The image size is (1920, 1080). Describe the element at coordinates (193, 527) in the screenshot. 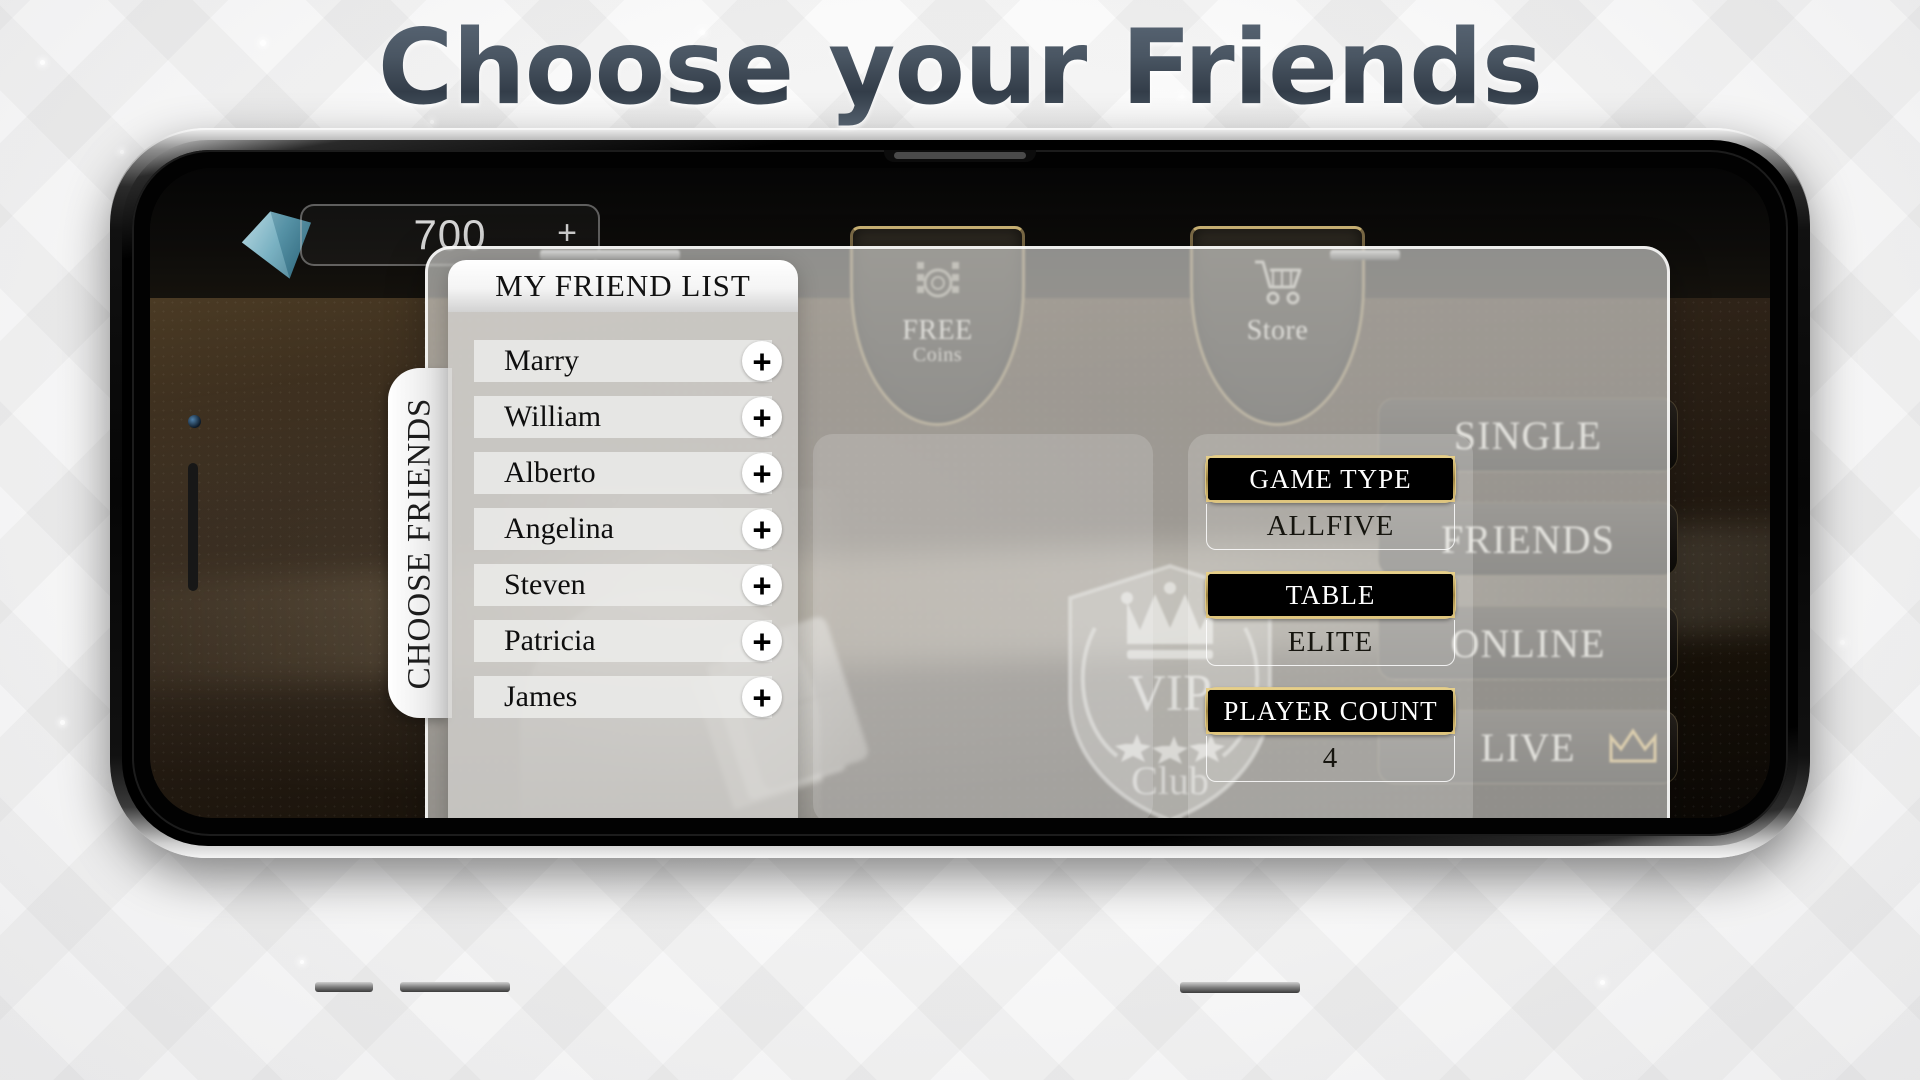

I see `earpiece-slot` at that location.